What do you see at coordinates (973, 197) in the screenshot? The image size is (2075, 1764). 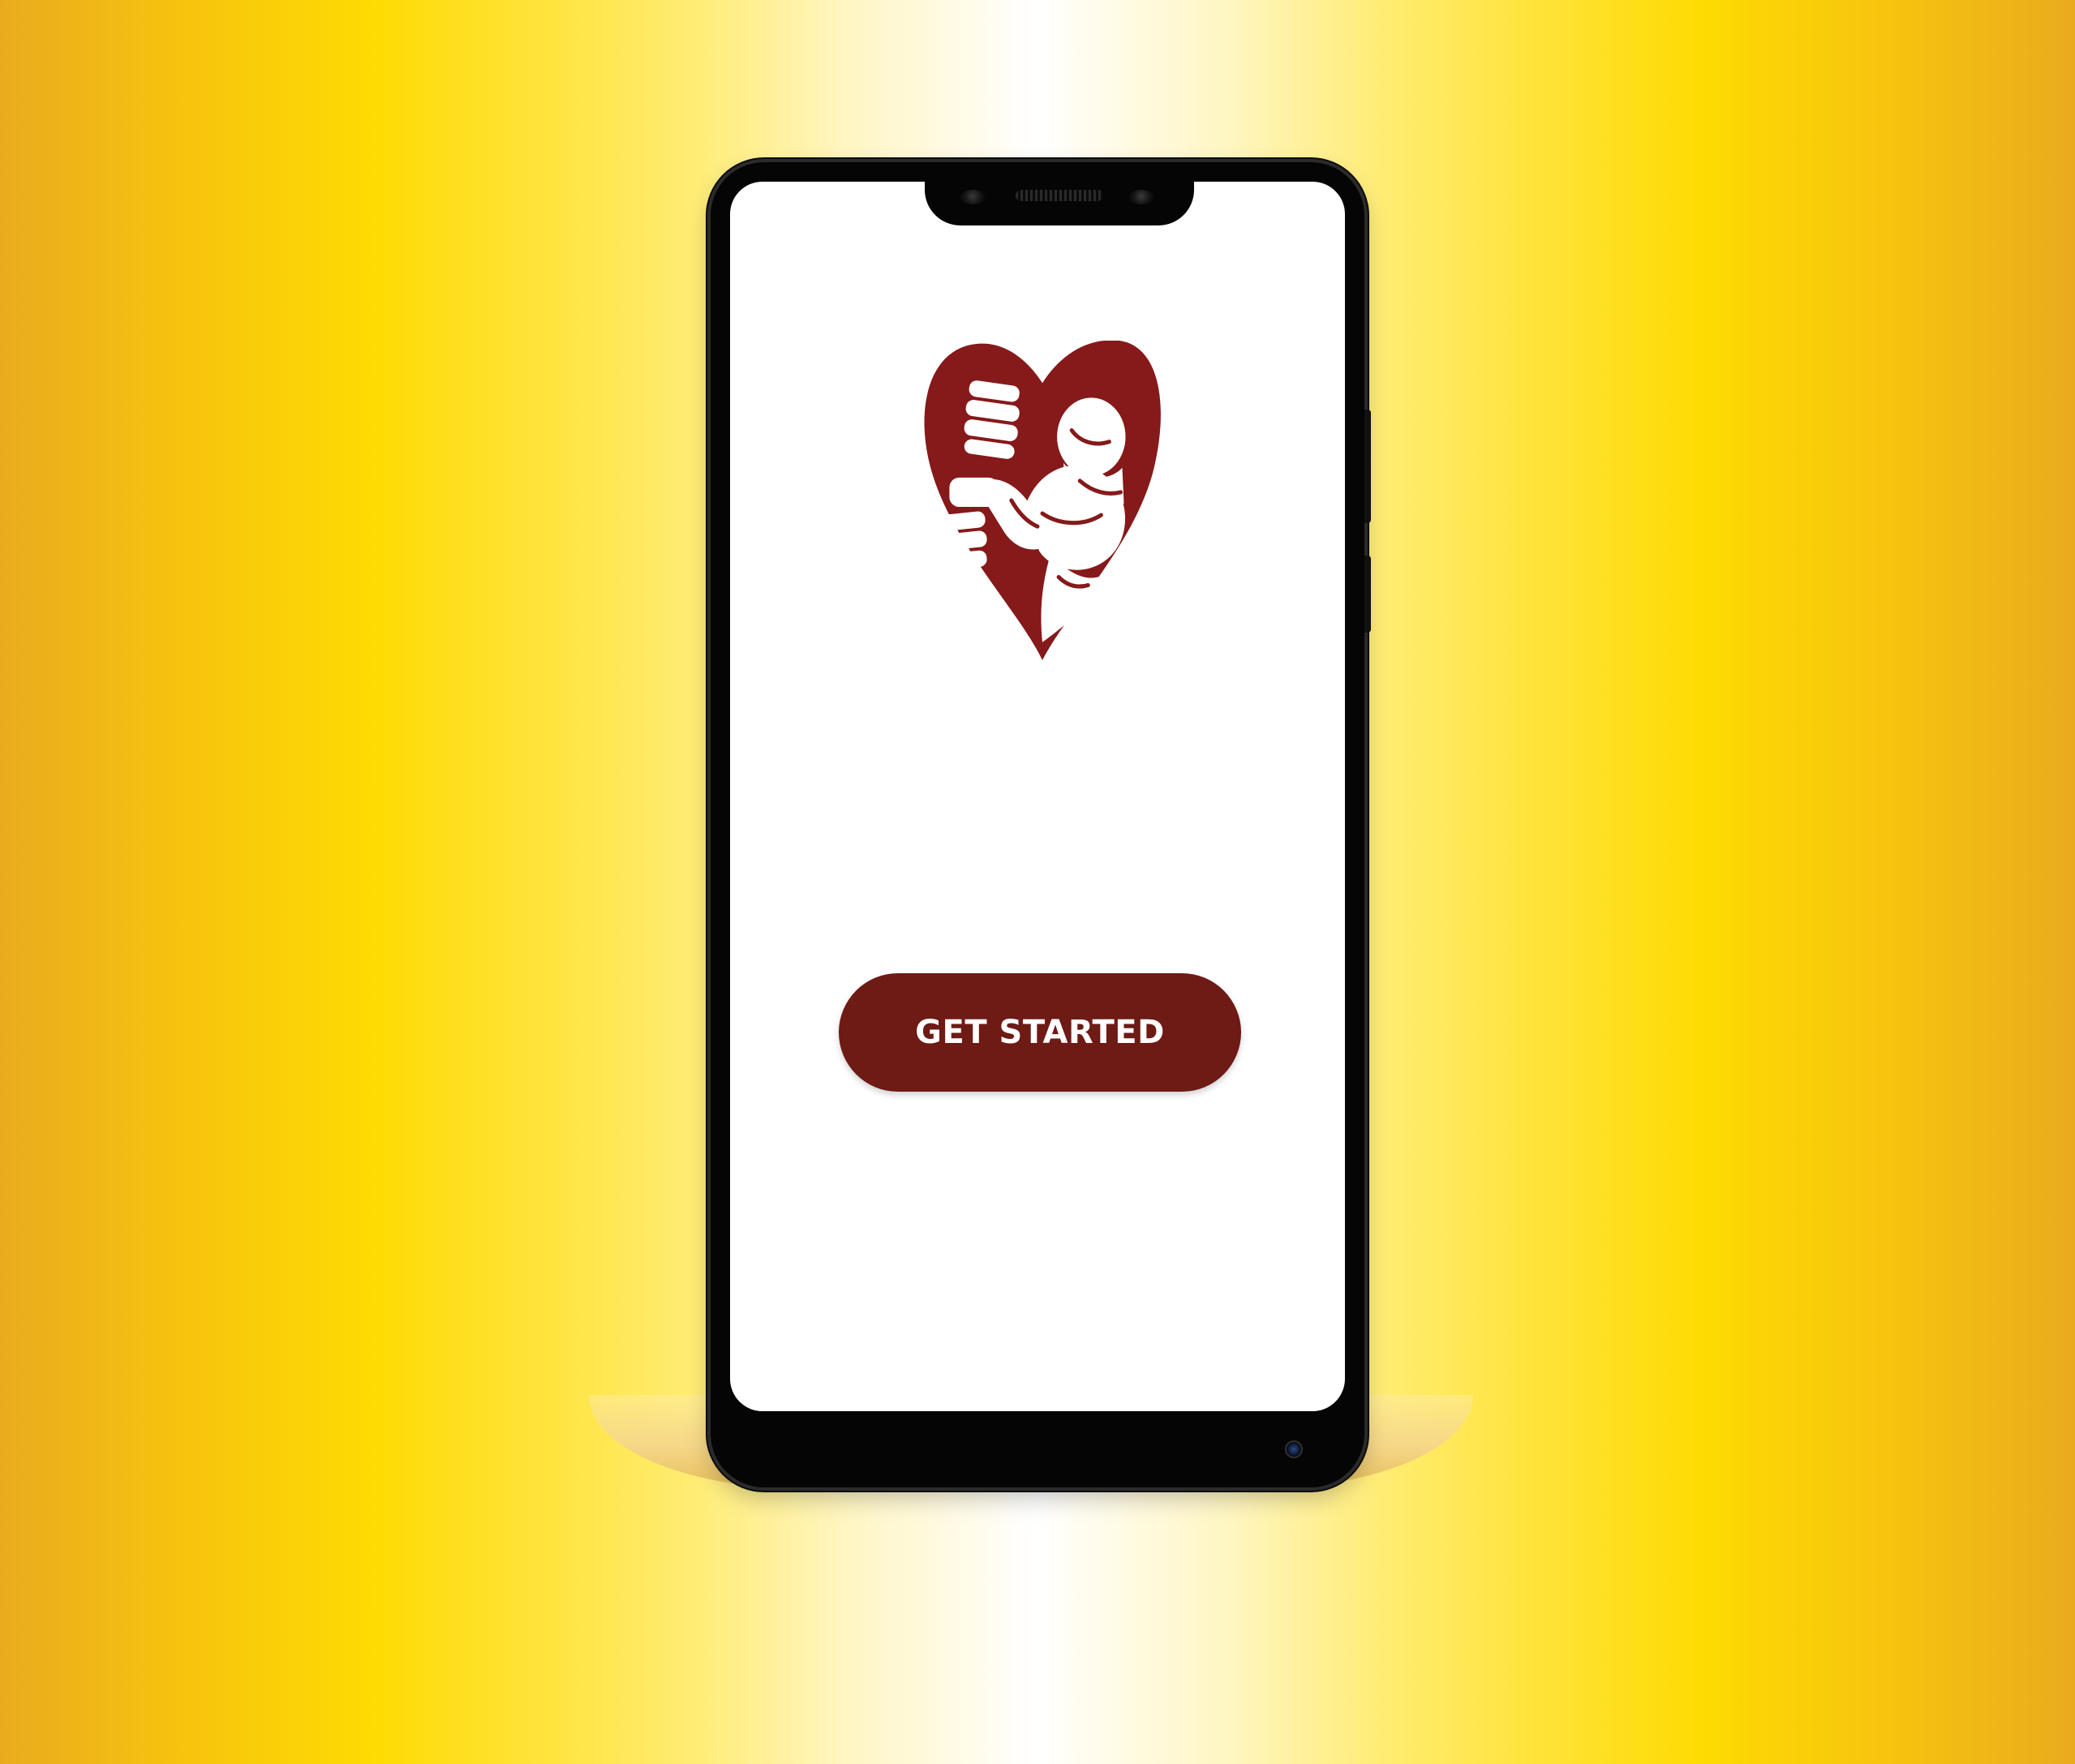 I see `front-camera-icon` at bounding box center [973, 197].